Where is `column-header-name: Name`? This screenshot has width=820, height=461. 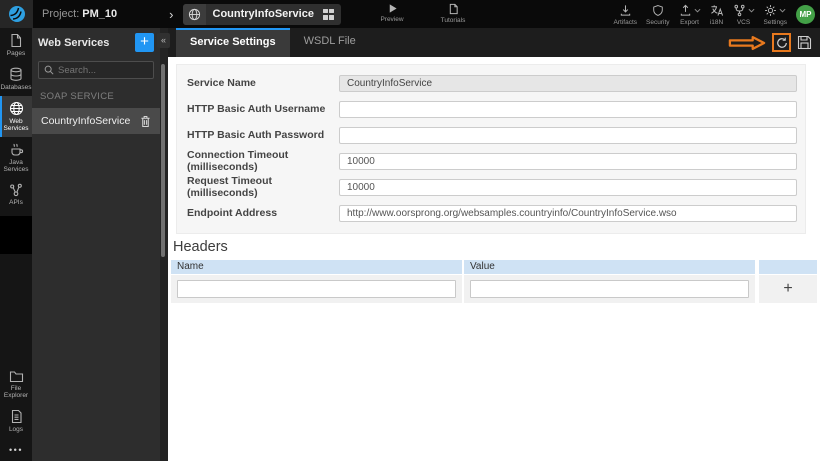 column-header-name: Name is located at coordinates (316, 267).